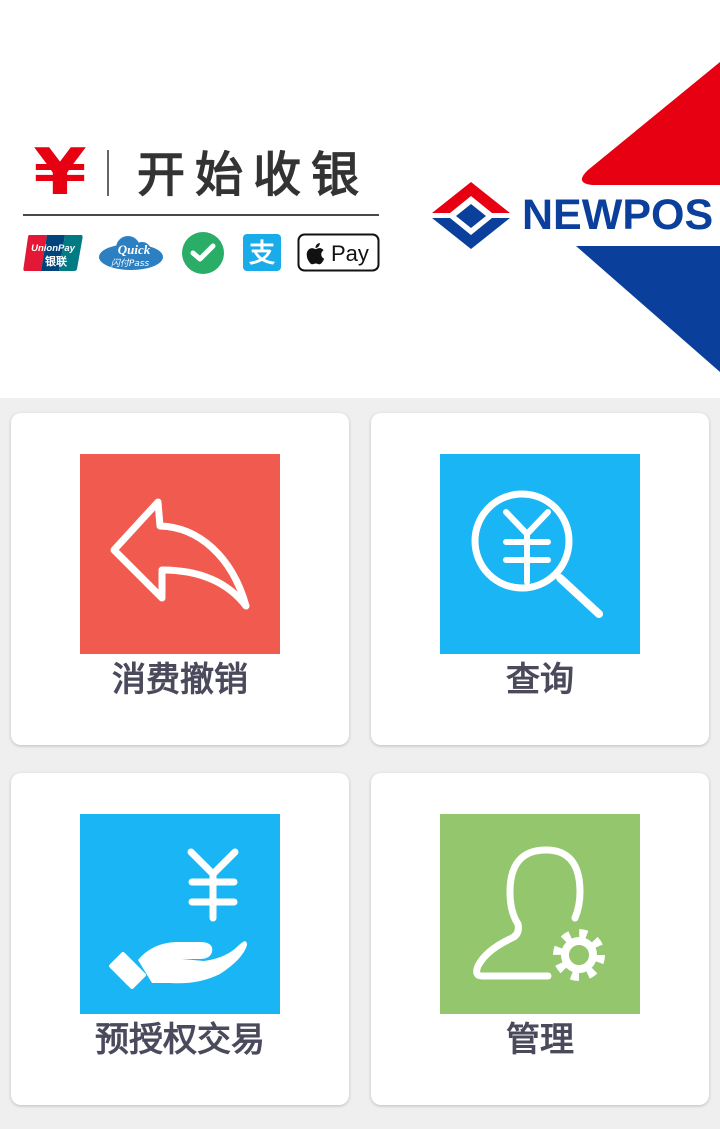 The width and height of the screenshot is (720, 1129). Describe the element at coordinates (253, 175) in the screenshot. I see `page-title: 开始收银` at that location.